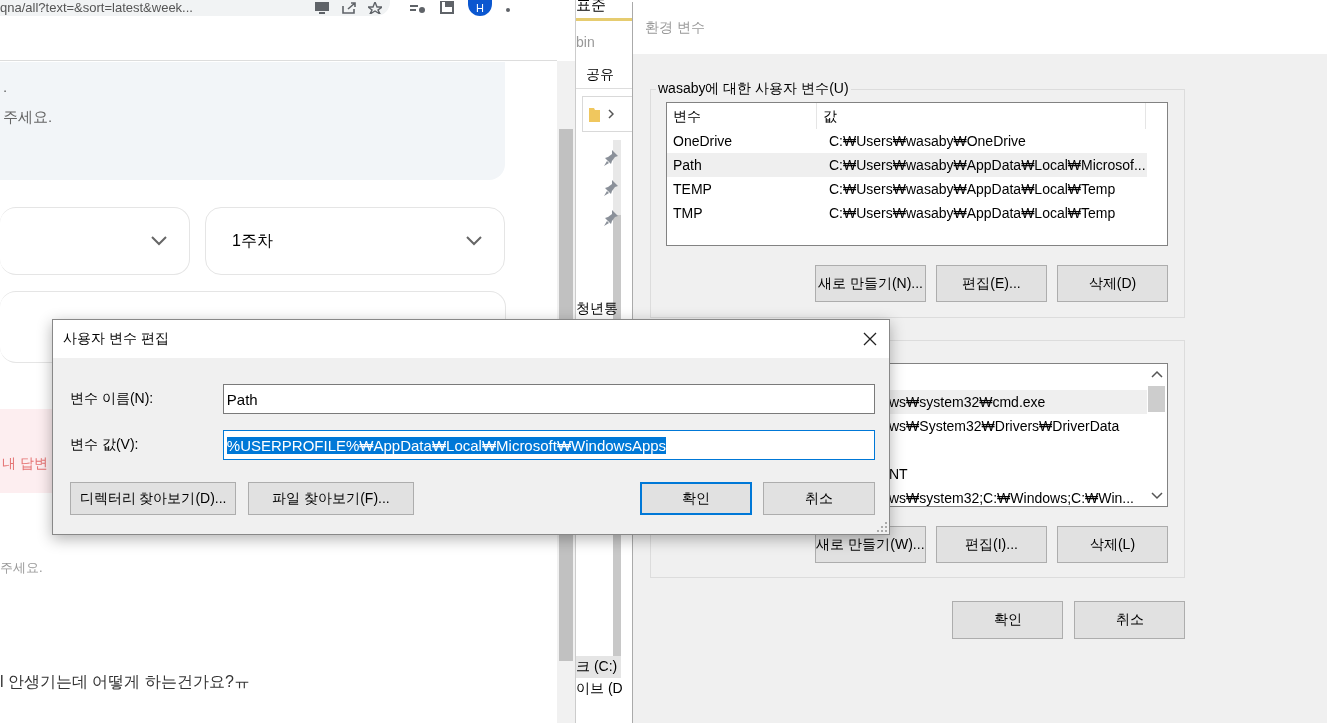 This screenshot has width=1327, height=723. I want to click on variable-value: C:₩Users₩wasaby₩OneDrive, so click(927, 141).